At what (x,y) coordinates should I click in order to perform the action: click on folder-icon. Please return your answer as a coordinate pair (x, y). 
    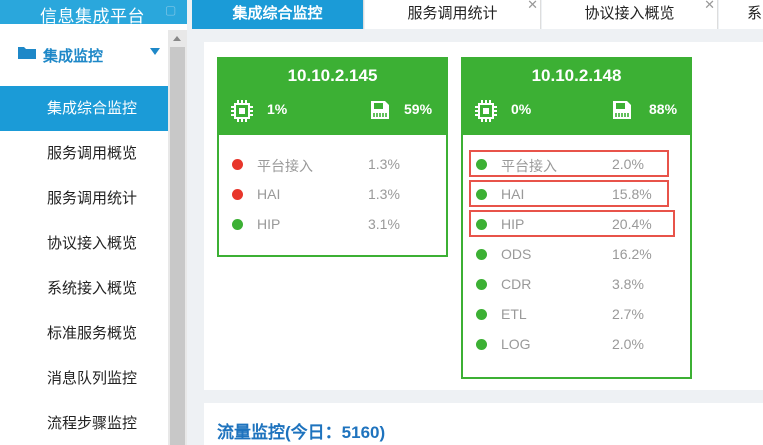
    Looking at the image, I should click on (27, 53).